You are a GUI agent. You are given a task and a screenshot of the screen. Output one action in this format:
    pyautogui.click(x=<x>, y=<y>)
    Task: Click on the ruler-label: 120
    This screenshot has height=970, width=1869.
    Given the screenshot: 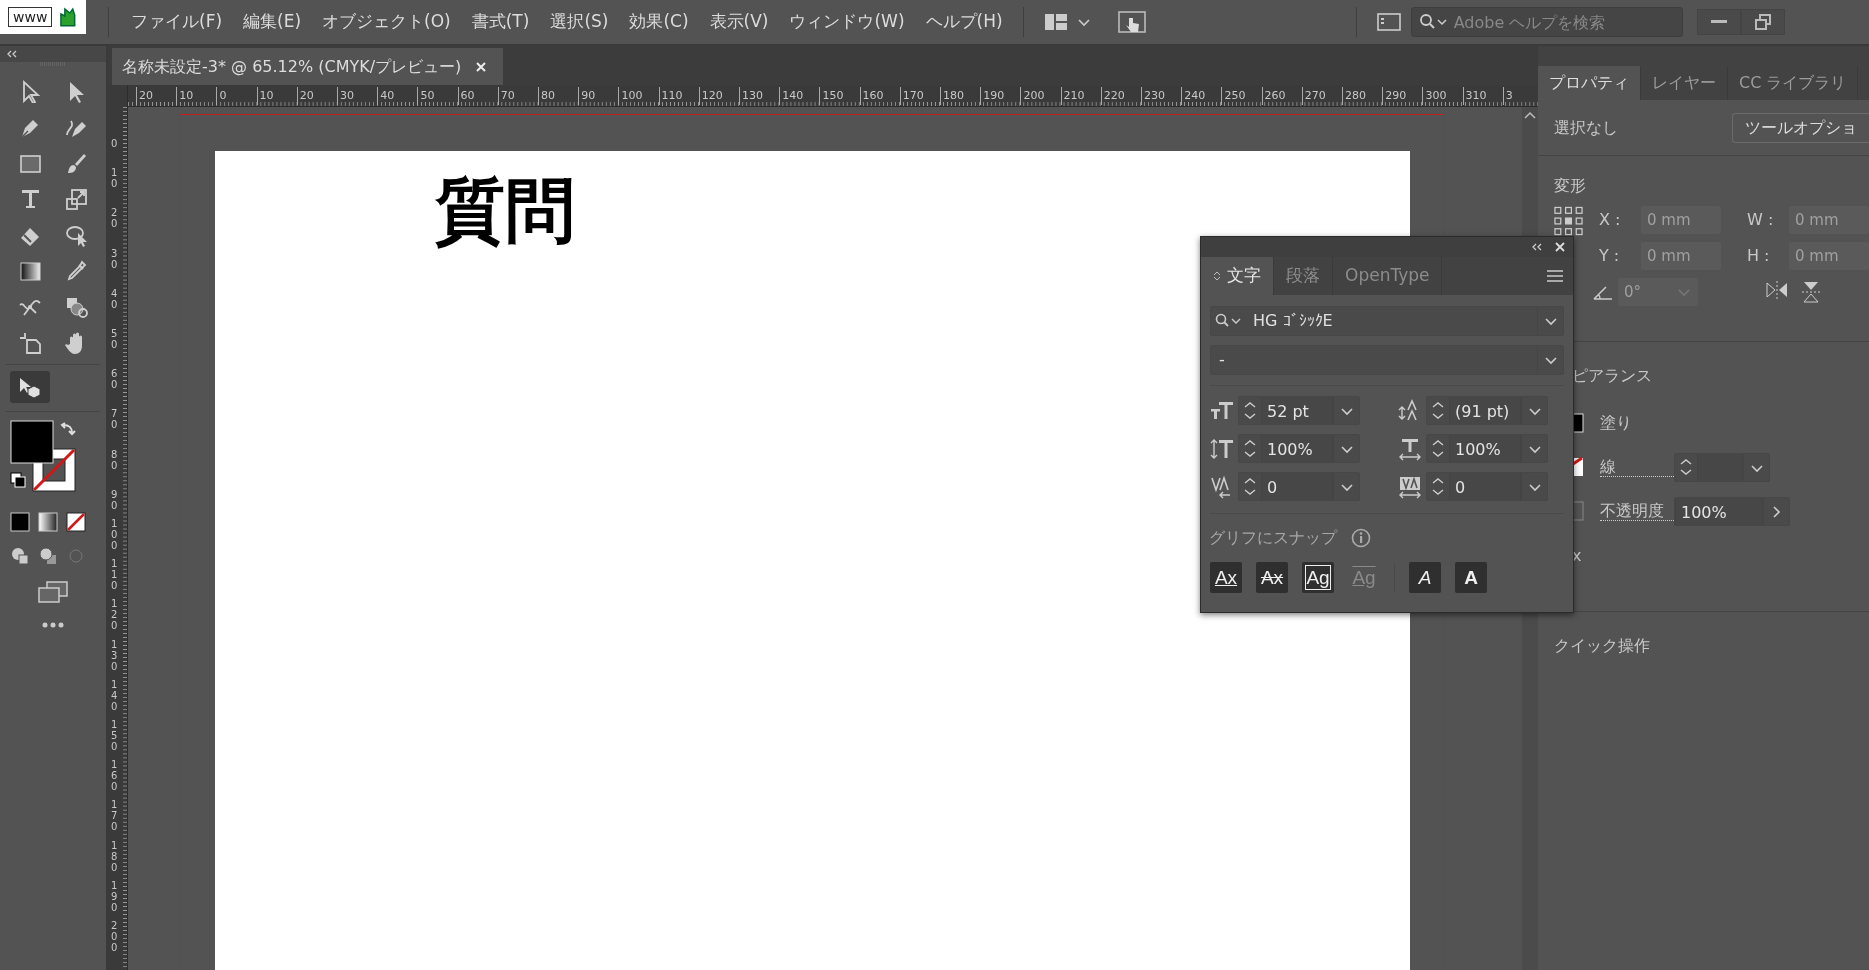 What is the action you would take?
    pyautogui.click(x=710, y=96)
    